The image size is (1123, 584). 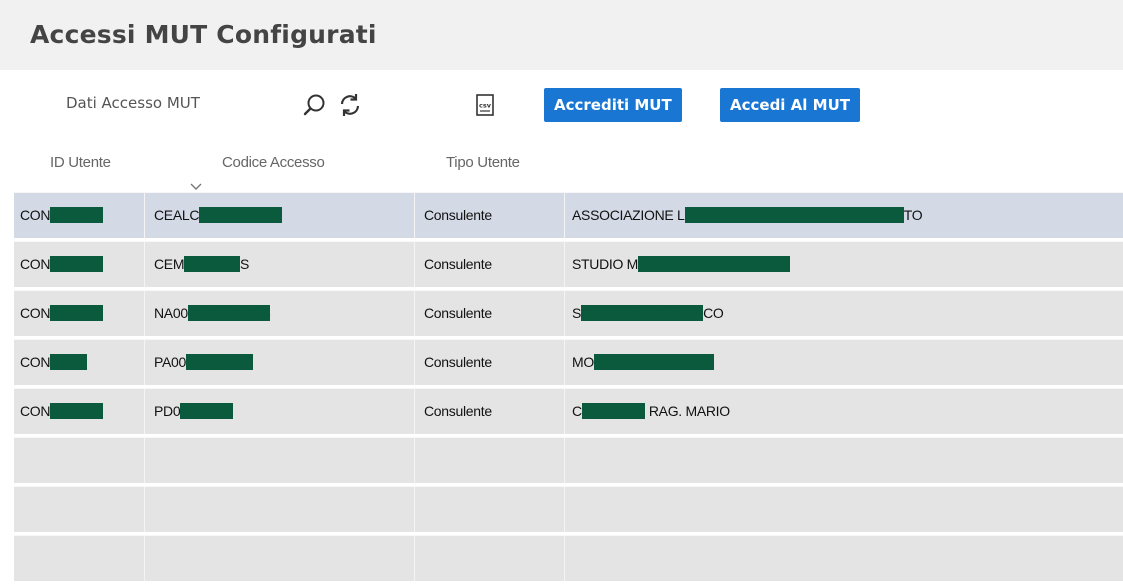 What do you see at coordinates (283, 411) in the screenshot?
I see `cell-codice-accesso: PD0CON_15` at bounding box center [283, 411].